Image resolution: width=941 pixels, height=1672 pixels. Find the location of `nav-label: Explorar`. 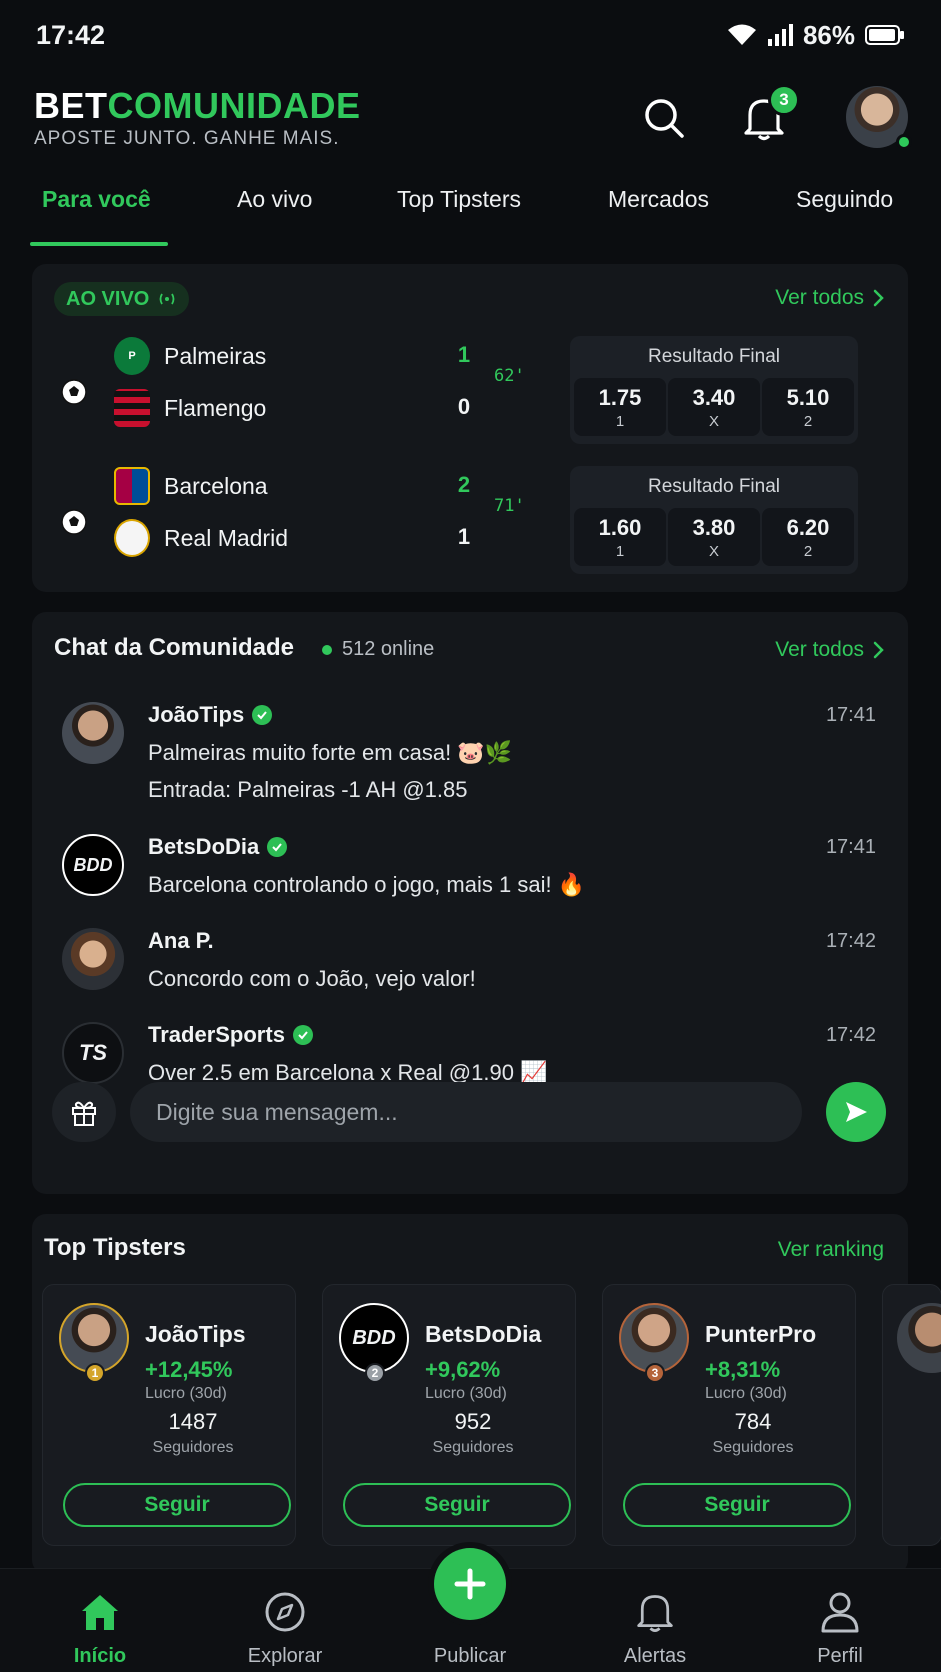

nav-label: Explorar is located at coordinates (285, 1656).